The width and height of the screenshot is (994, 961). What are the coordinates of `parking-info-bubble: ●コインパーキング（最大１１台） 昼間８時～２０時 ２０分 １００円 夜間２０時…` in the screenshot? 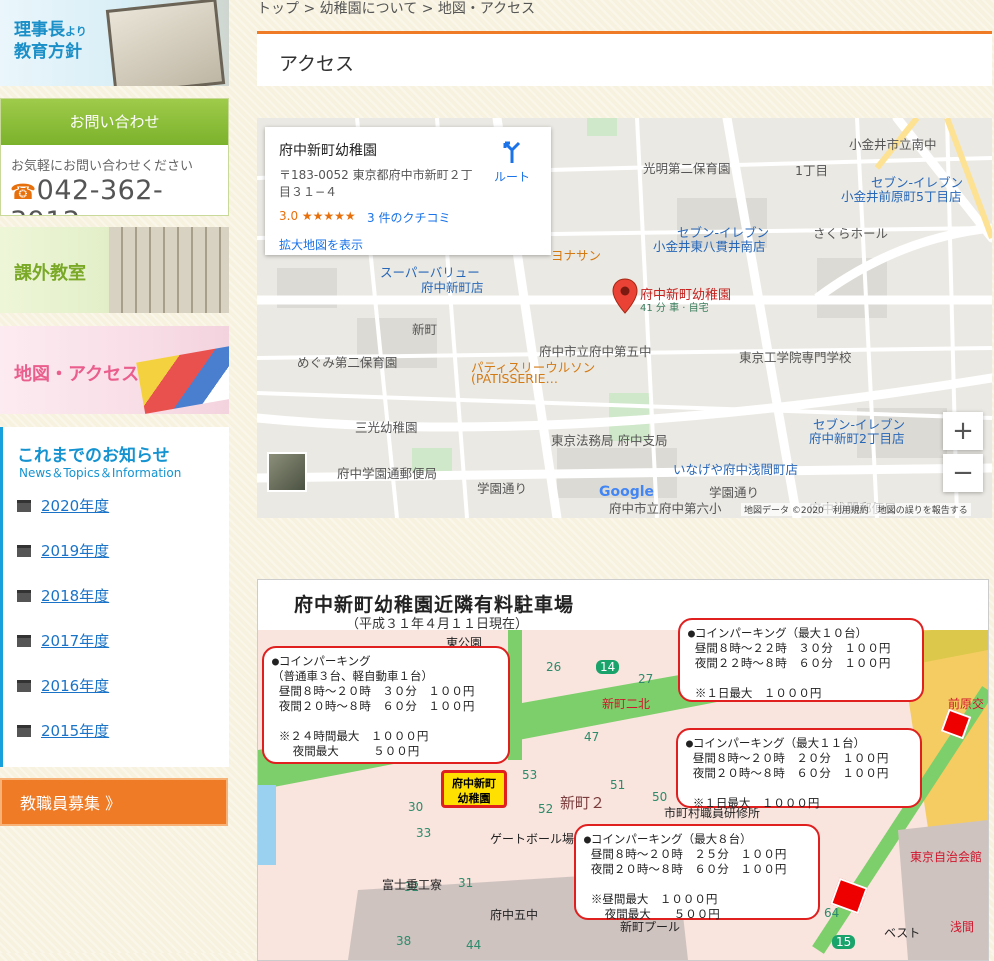 It's located at (799, 769).